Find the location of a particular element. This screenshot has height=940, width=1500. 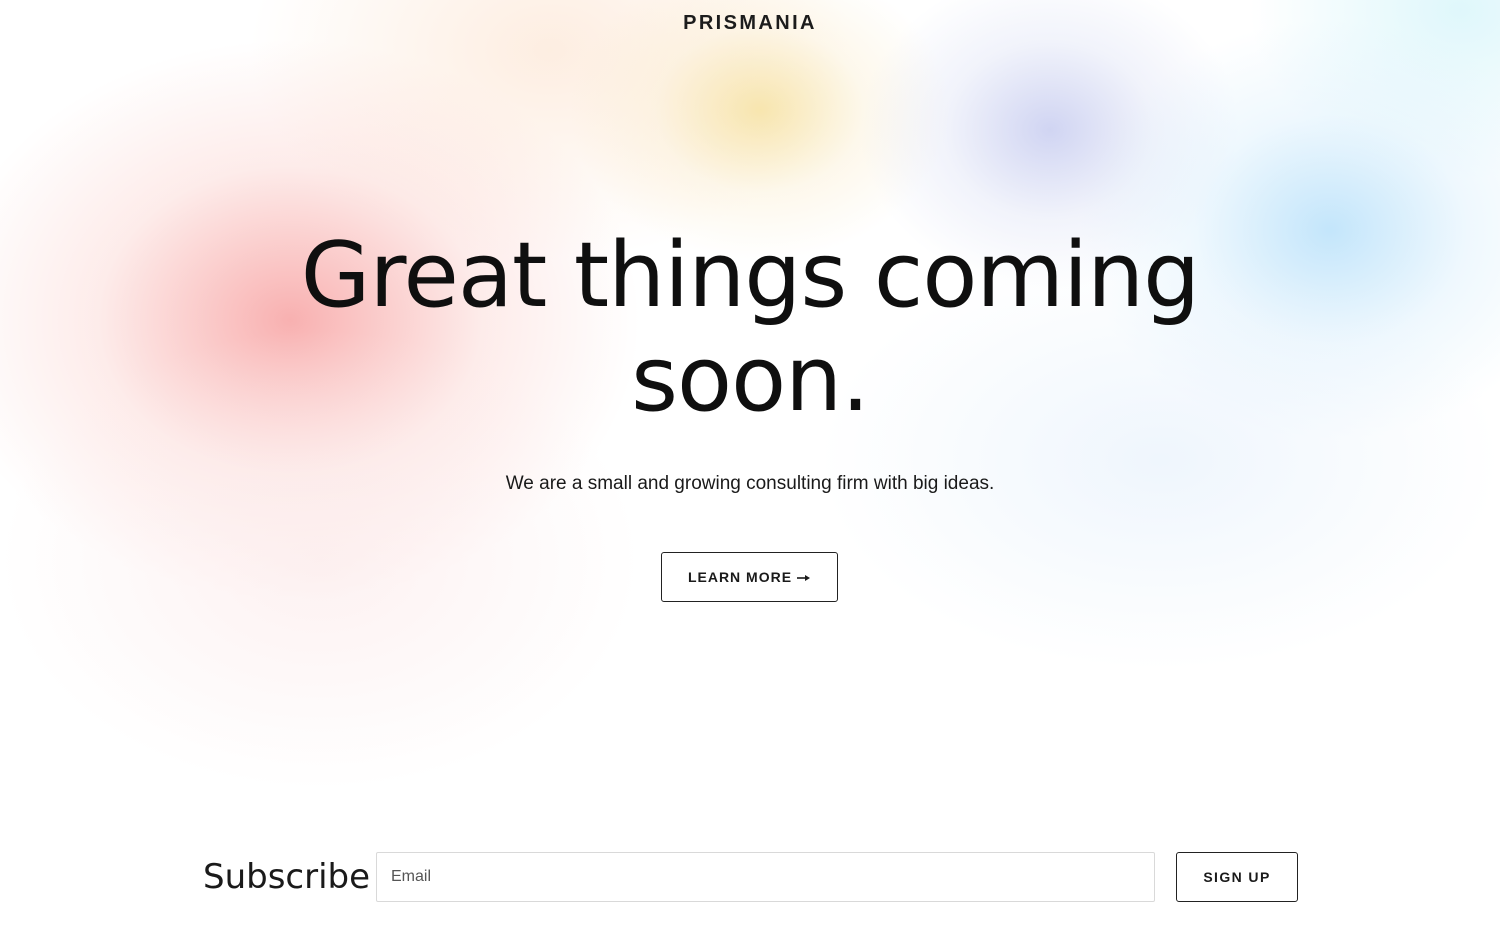

hero-title: Great things coming soon. is located at coordinates (750, 327).